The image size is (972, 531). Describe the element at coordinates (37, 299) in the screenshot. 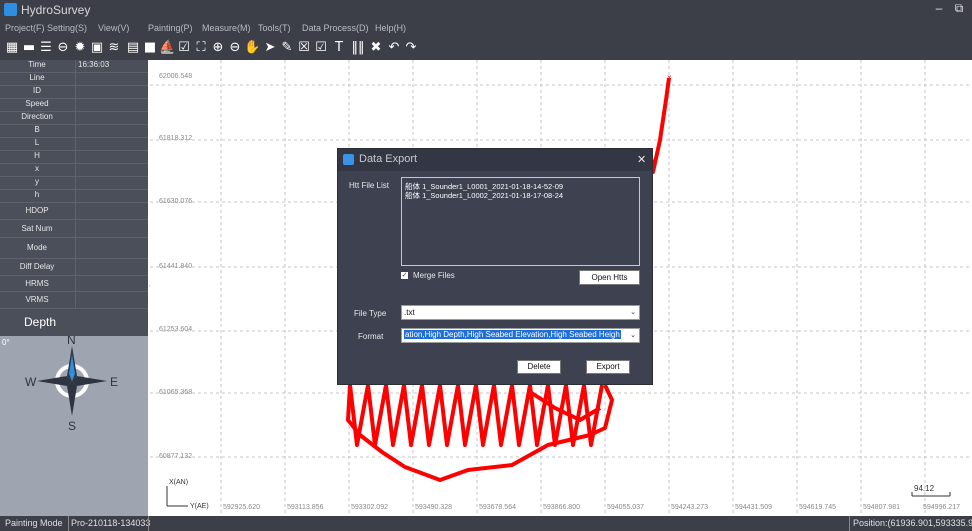

I see `info-label: VRMS` at that location.